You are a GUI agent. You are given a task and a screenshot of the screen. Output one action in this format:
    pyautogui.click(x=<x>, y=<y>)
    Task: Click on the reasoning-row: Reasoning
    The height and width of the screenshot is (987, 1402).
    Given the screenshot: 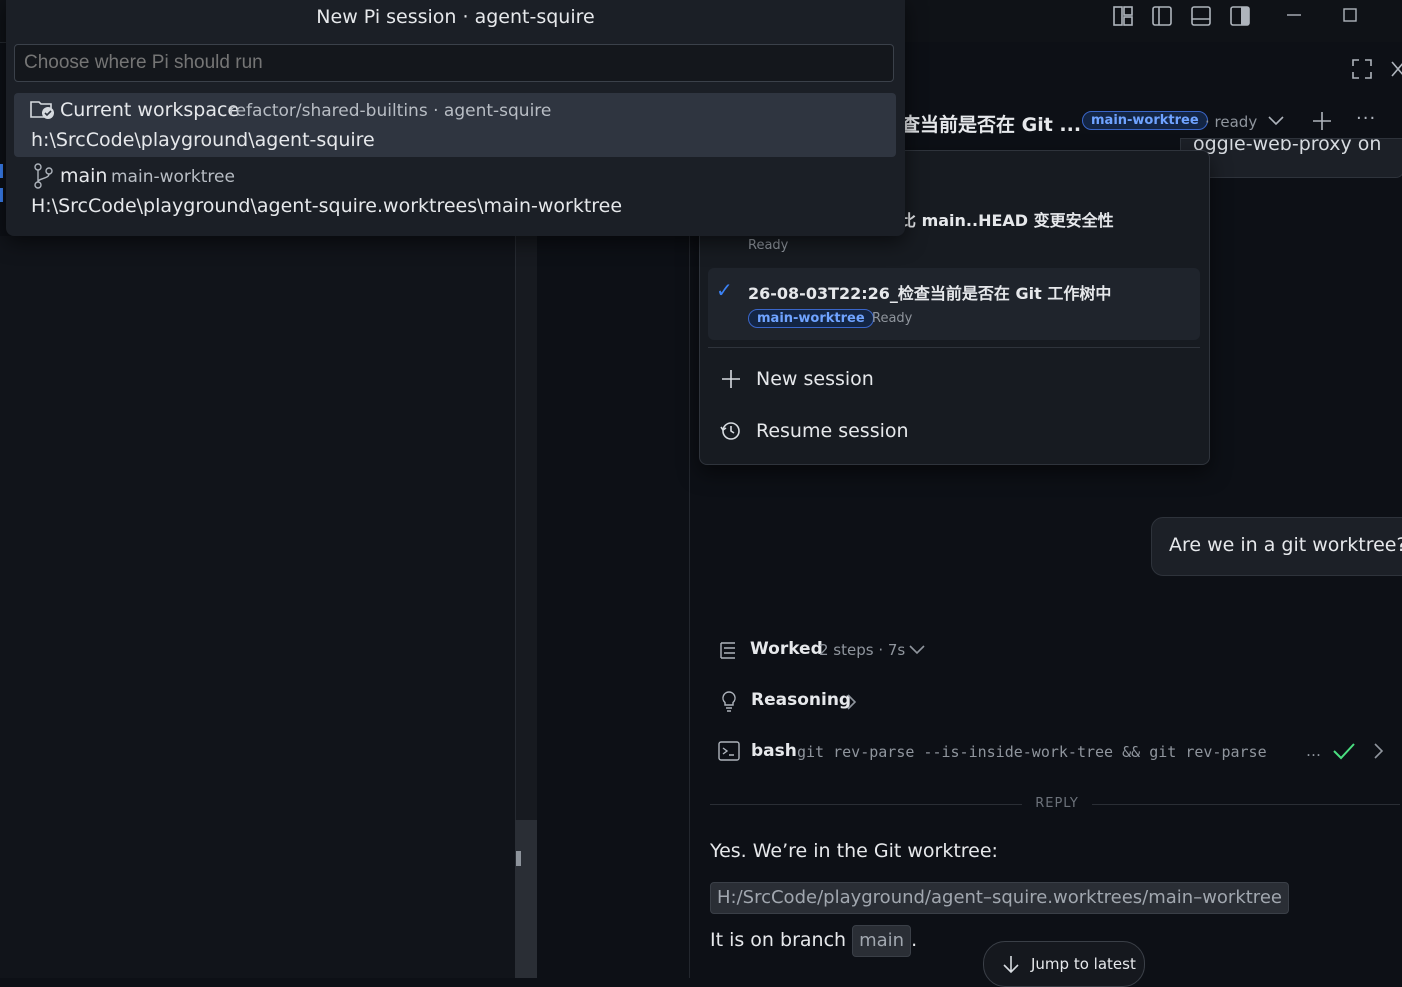 What is the action you would take?
    pyautogui.click(x=790, y=701)
    